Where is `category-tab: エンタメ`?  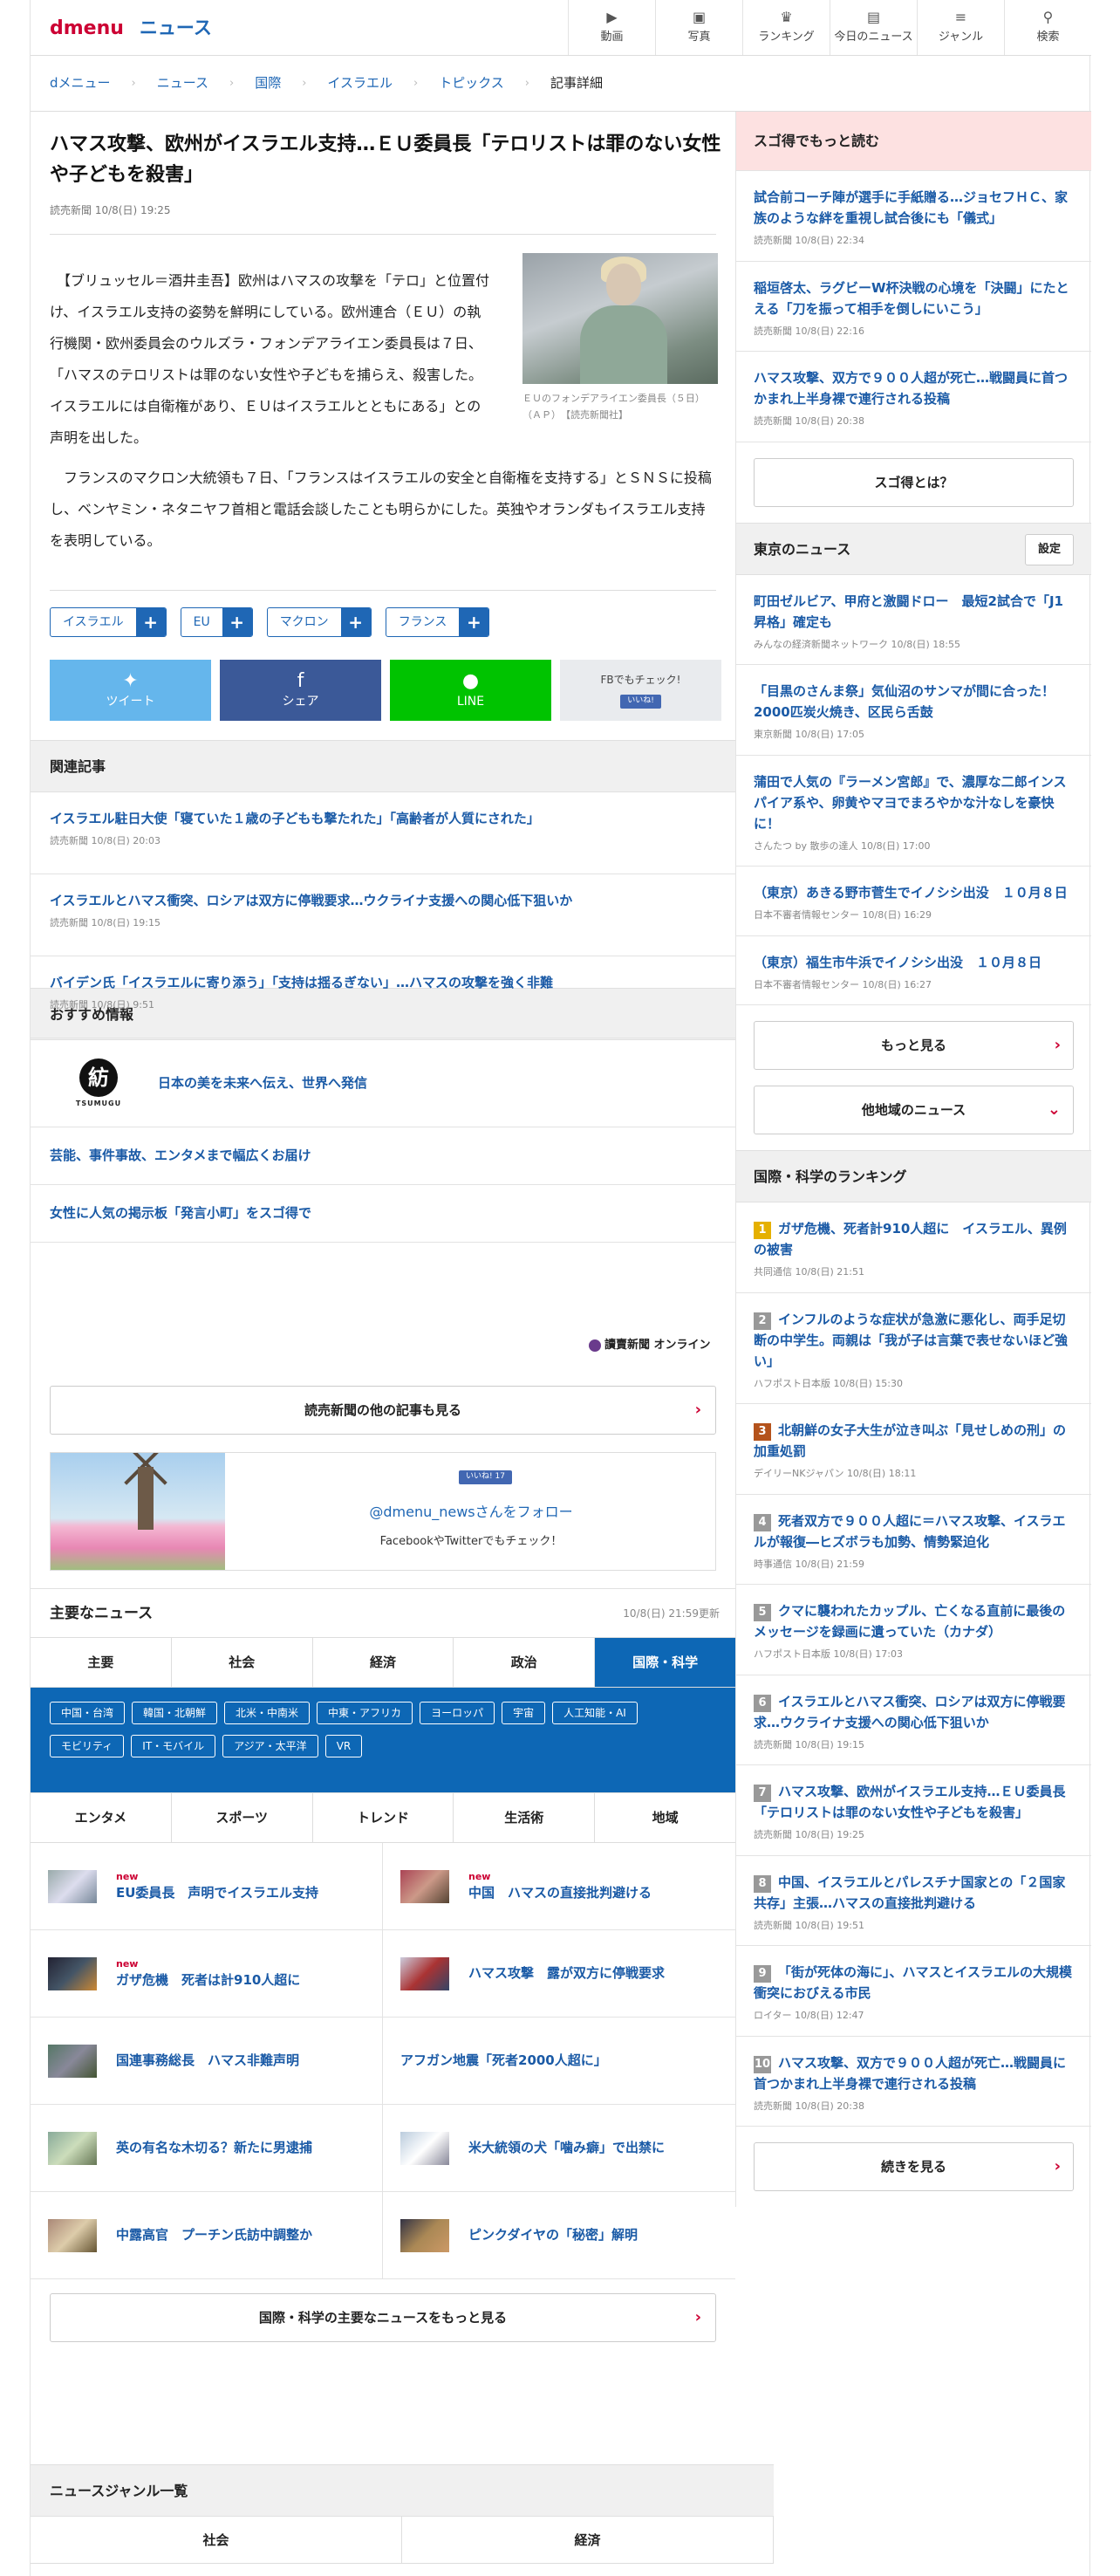 category-tab: エンタメ is located at coordinates (101, 1818).